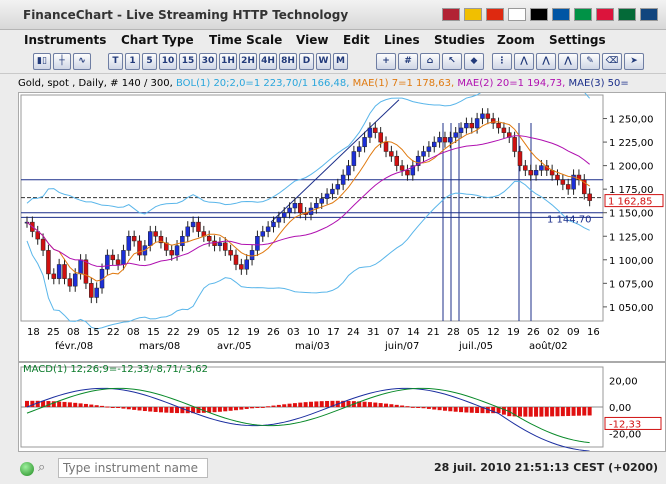 The height and width of the screenshot is (484, 666). I want to click on candlestick-chart-icon: ▮▯, so click(42, 61).